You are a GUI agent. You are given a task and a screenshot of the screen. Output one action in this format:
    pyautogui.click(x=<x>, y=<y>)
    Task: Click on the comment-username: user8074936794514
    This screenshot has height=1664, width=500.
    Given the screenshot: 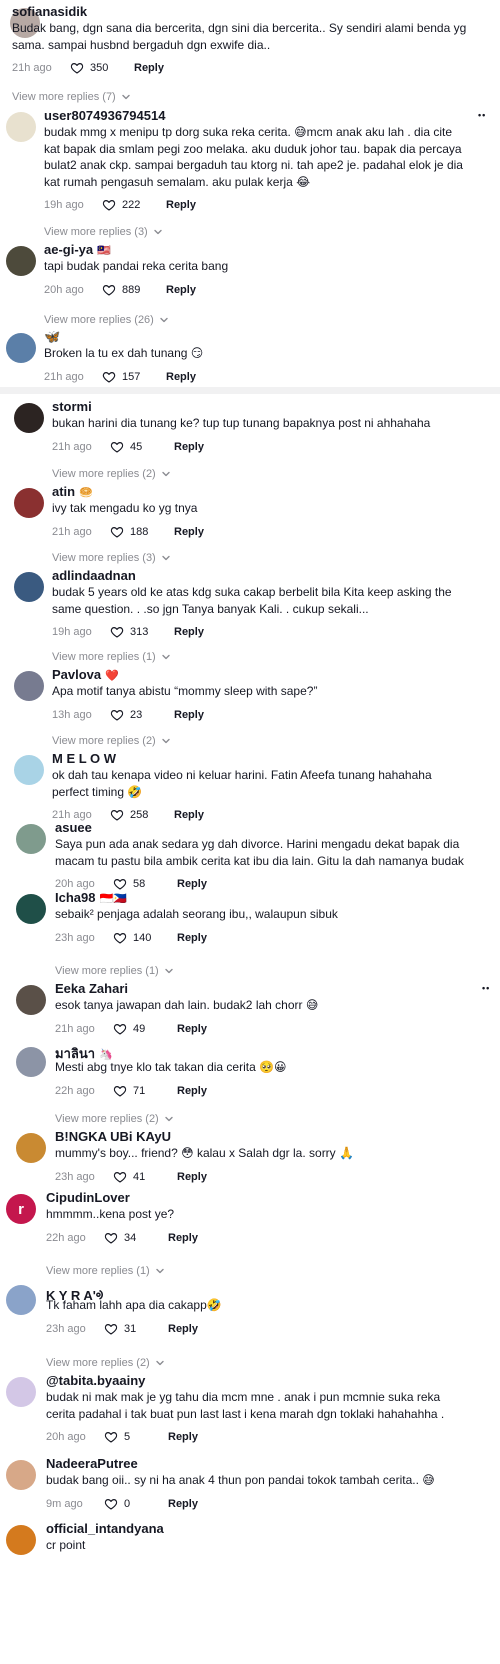 What is the action you would take?
    pyautogui.click(x=104, y=115)
    